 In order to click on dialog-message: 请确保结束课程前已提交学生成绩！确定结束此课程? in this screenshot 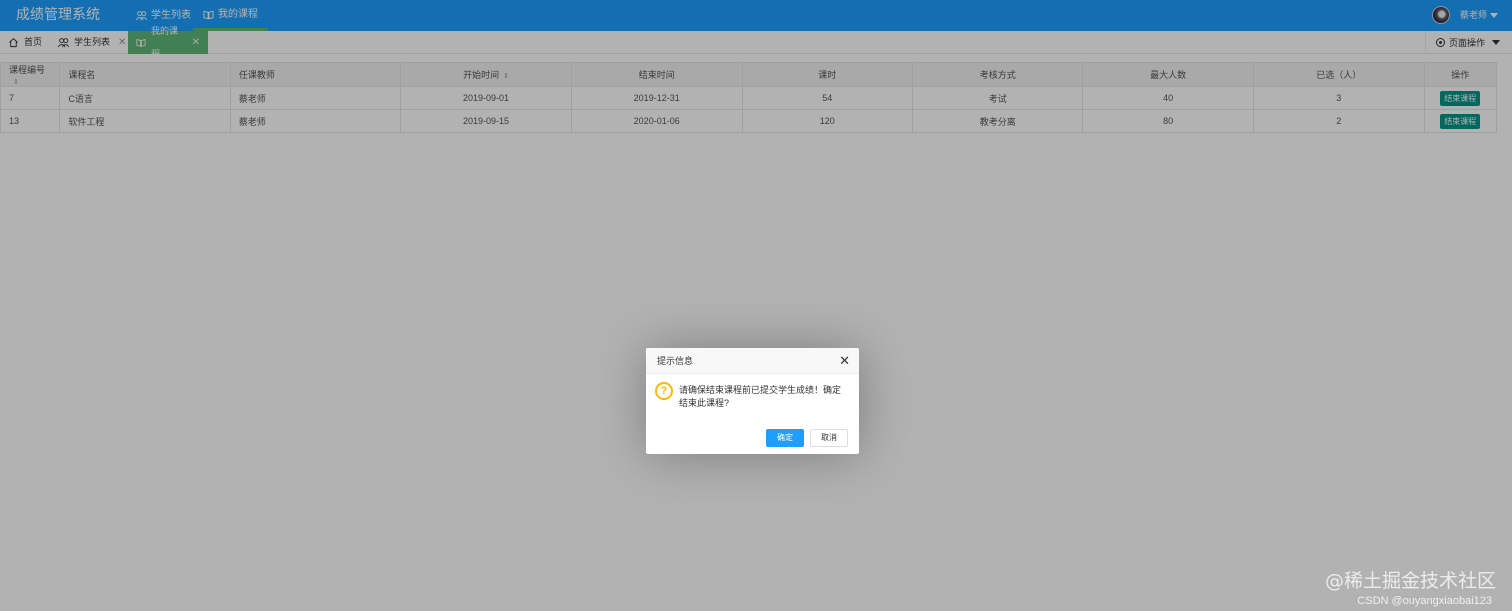, I will do `click(760, 396)`.